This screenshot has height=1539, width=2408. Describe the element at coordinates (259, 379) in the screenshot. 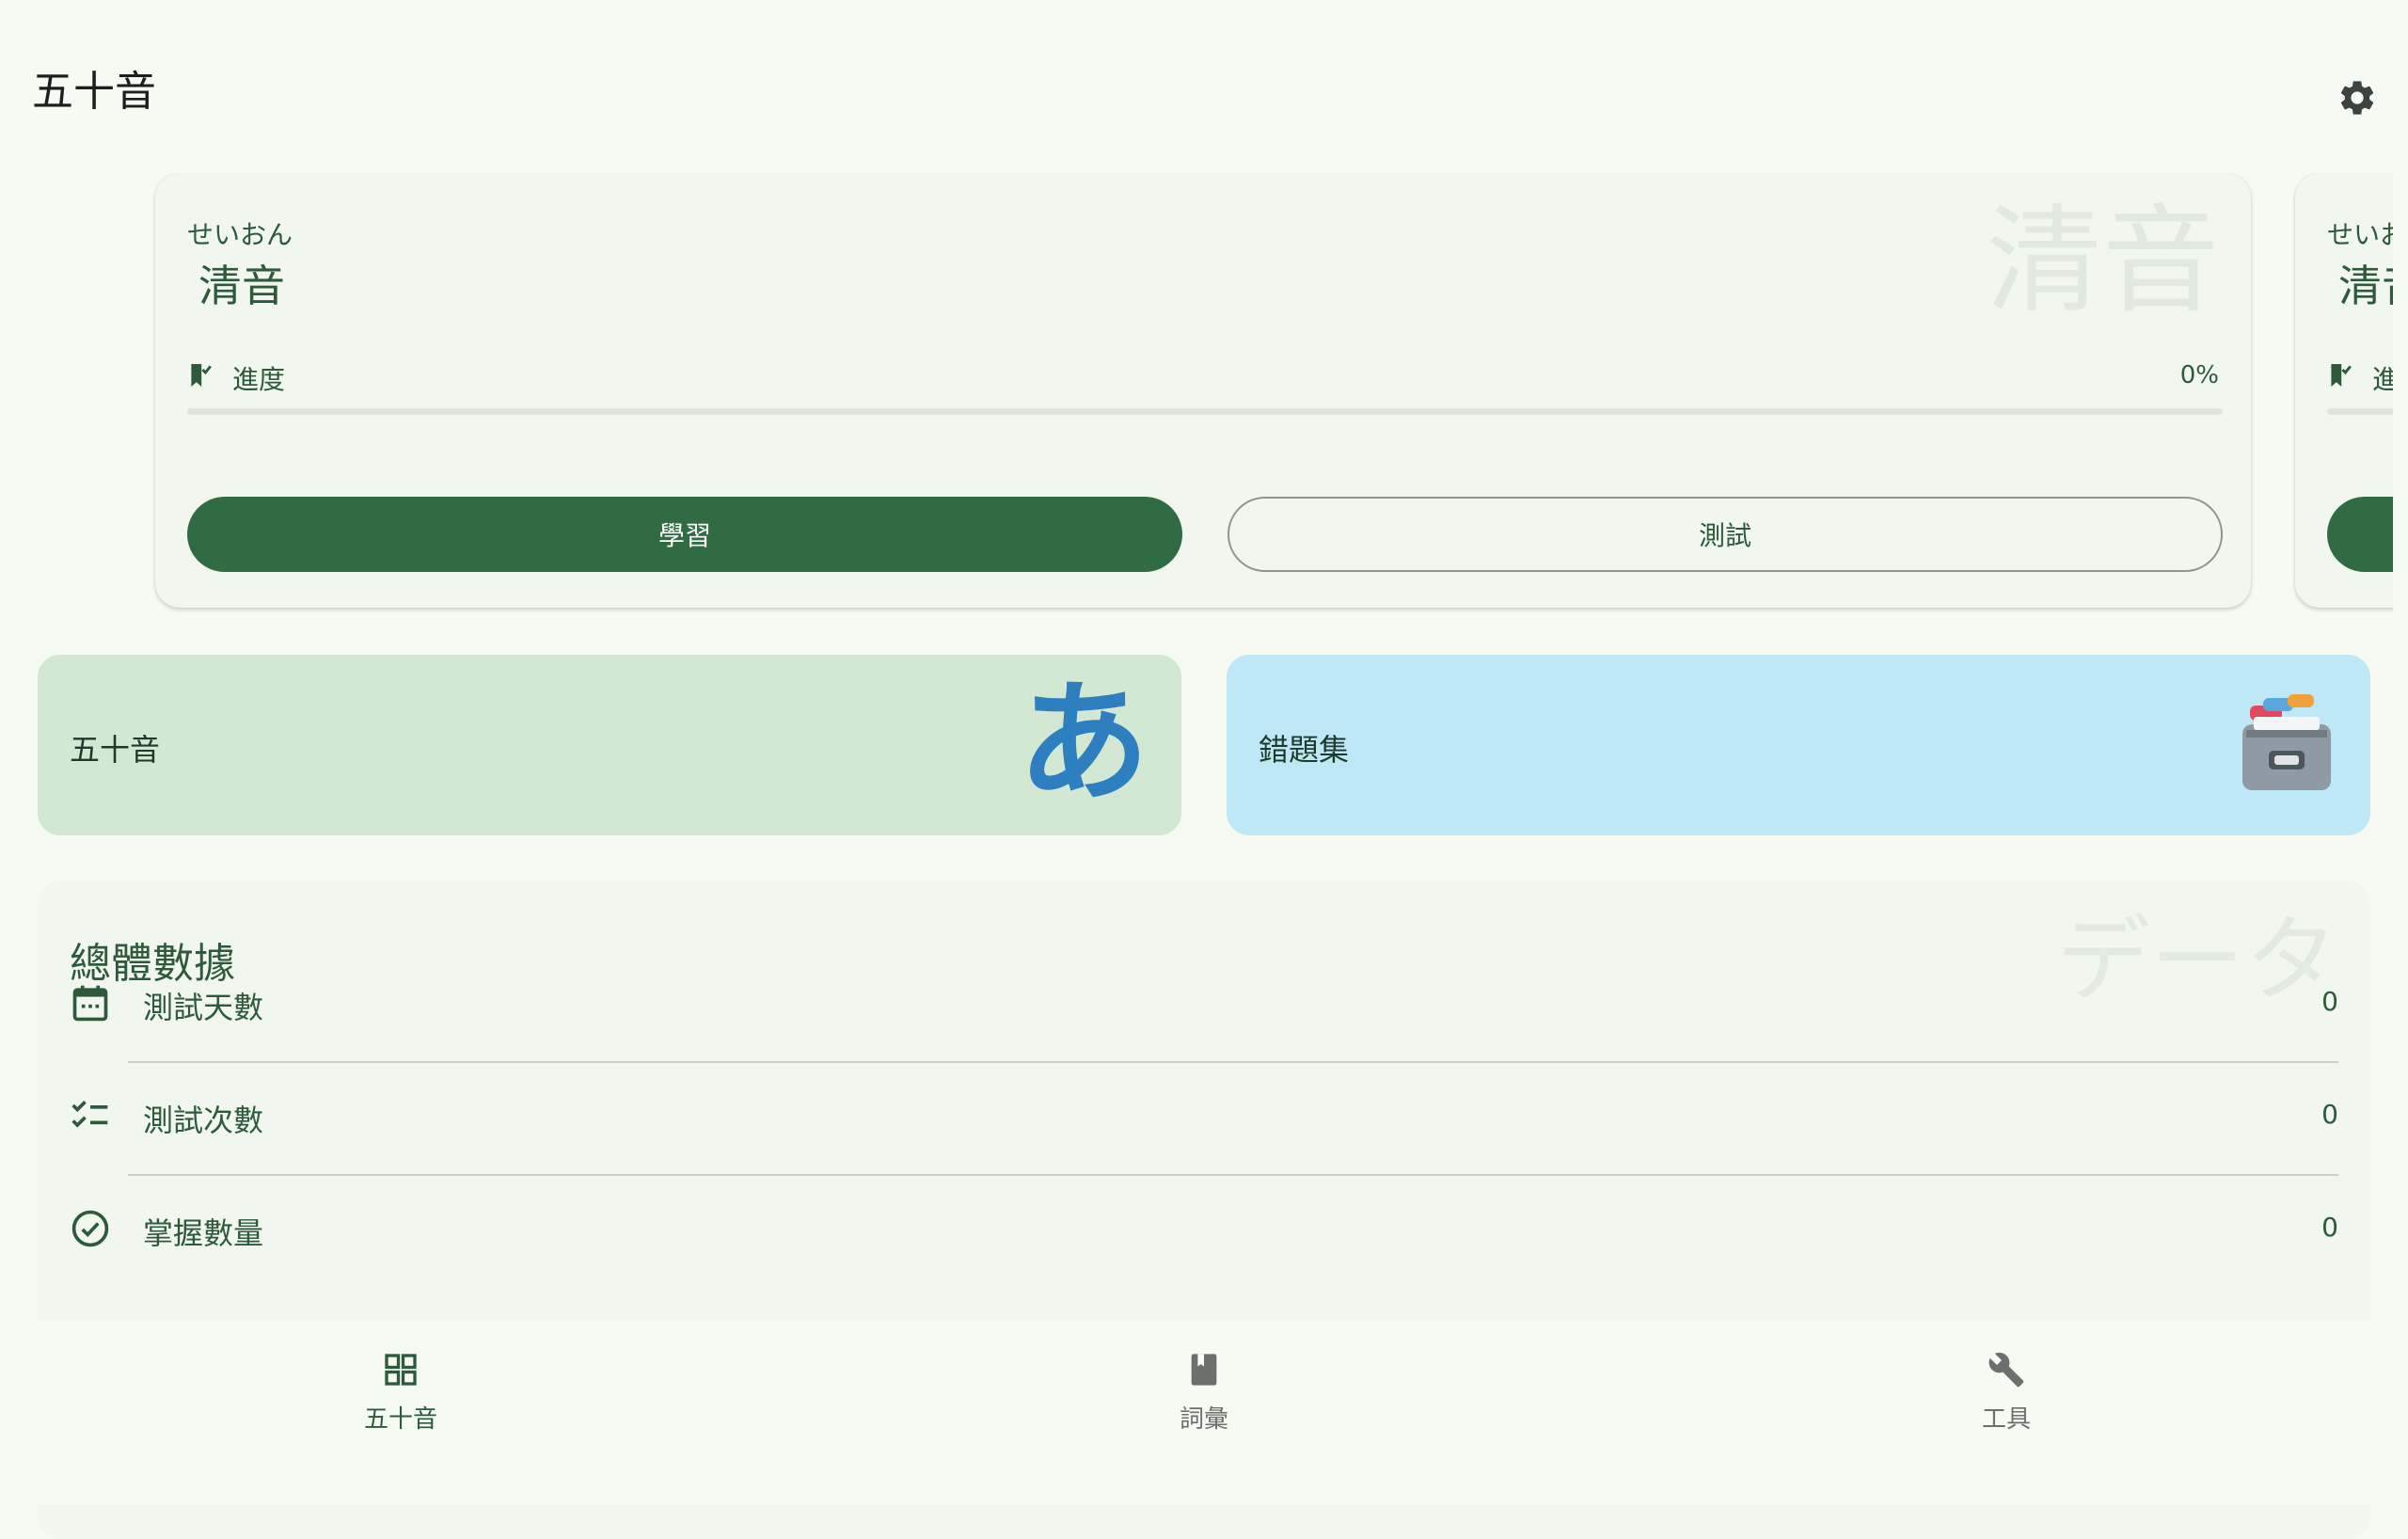

I see `progress-label: 進度` at that location.